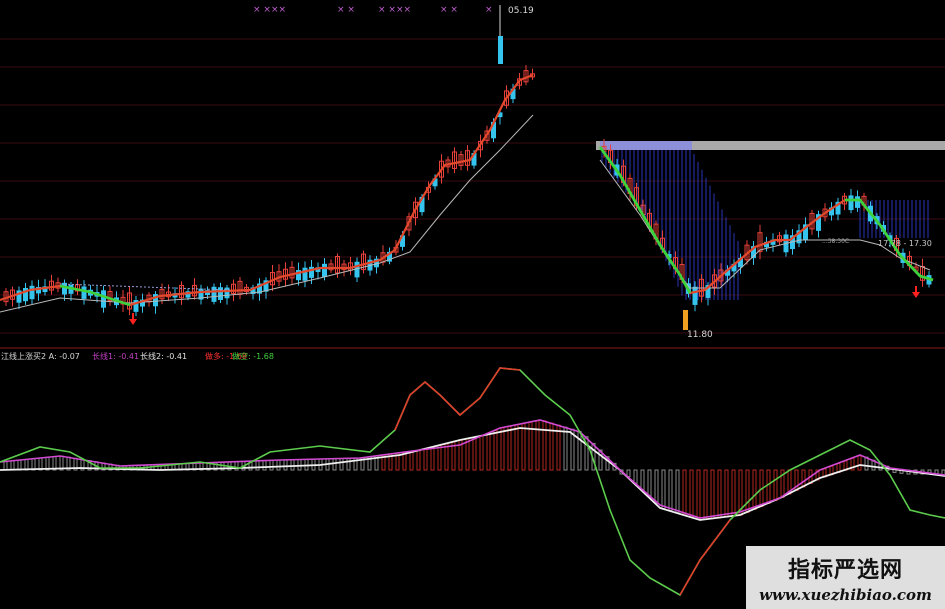 The height and width of the screenshot is (609, 945). What do you see at coordinates (128, 356) in the screenshot?
I see `legend-series-1-value: -0.41` at bounding box center [128, 356].